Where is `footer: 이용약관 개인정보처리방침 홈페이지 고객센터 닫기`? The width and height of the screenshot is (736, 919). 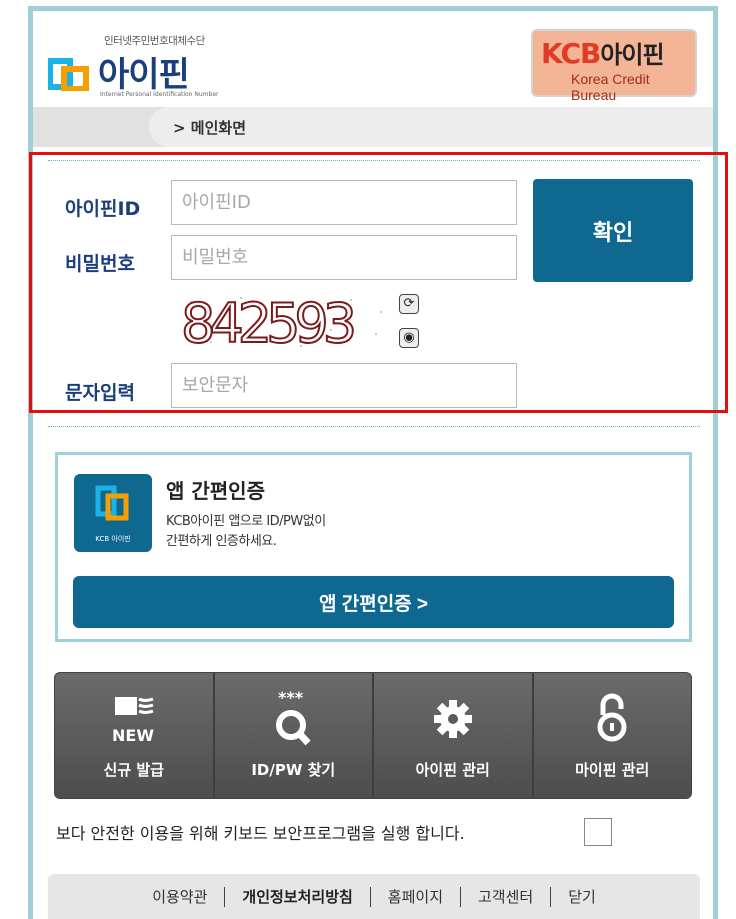
footer: 이용약관 개인정보처리방침 홈페이지 고객센터 닫기 is located at coordinates (374, 896).